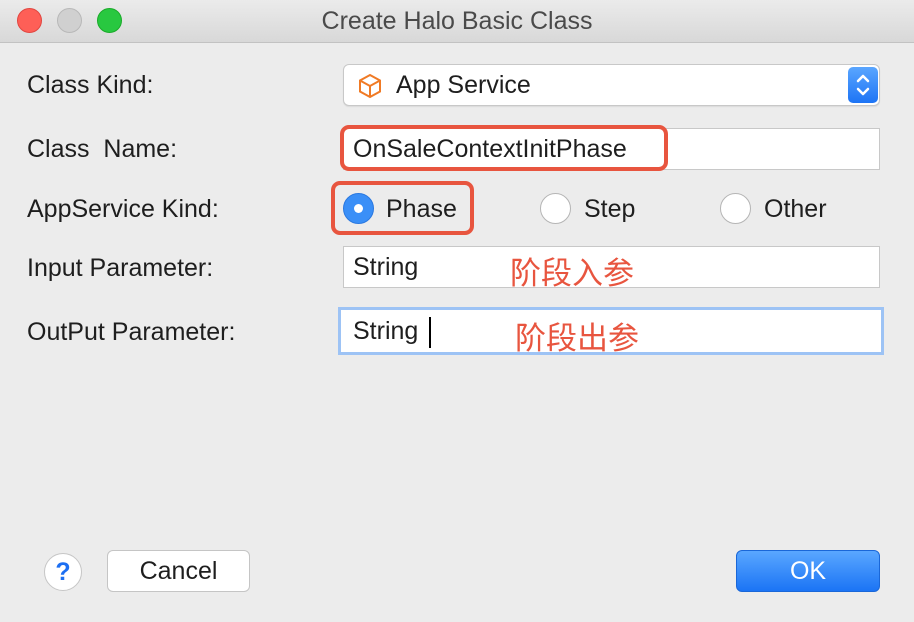 The image size is (914, 622). What do you see at coordinates (63, 572) in the screenshot?
I see `help-button: ?` at bounding box center [63, 572].